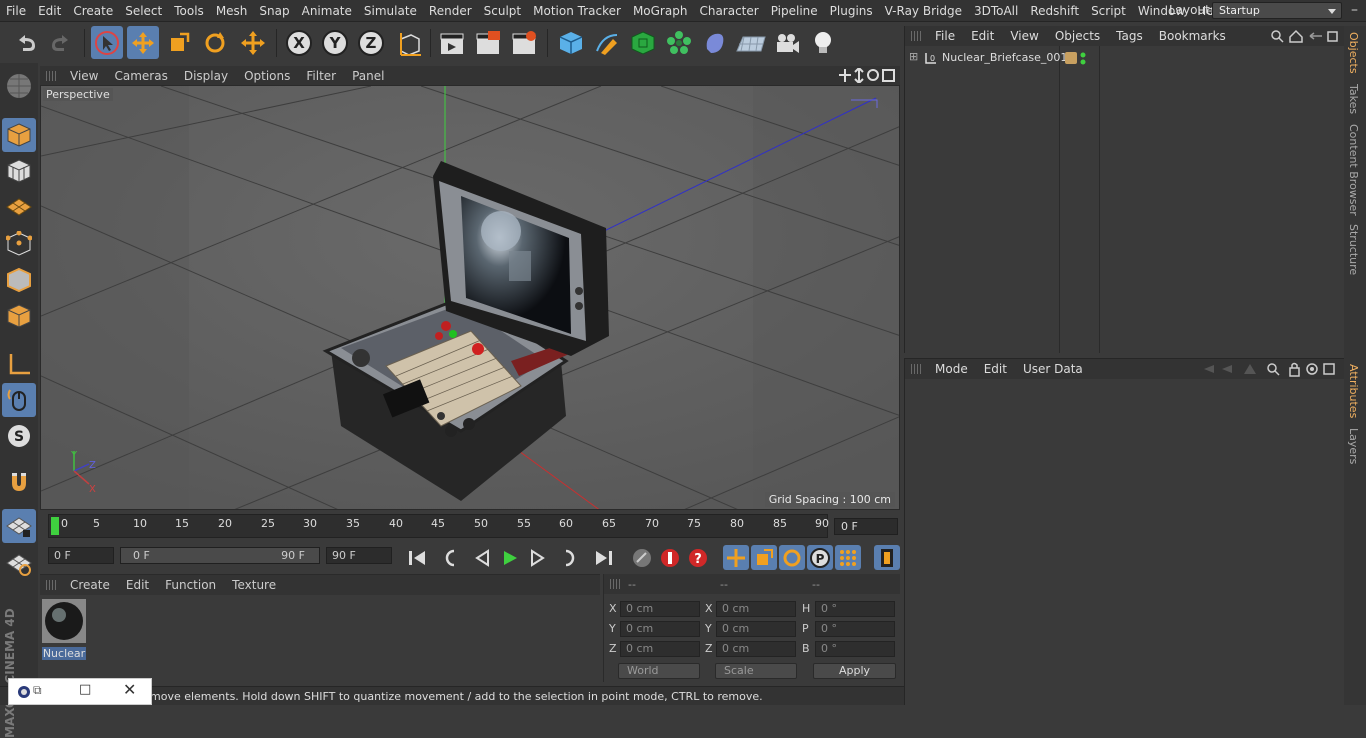 The height and width of the screenshot is (738, 1366). What do you see at coordinates (220, 555) in the screenshot?
I see `range-slider: 0 F 90 F` at bounding box center [220, 555].